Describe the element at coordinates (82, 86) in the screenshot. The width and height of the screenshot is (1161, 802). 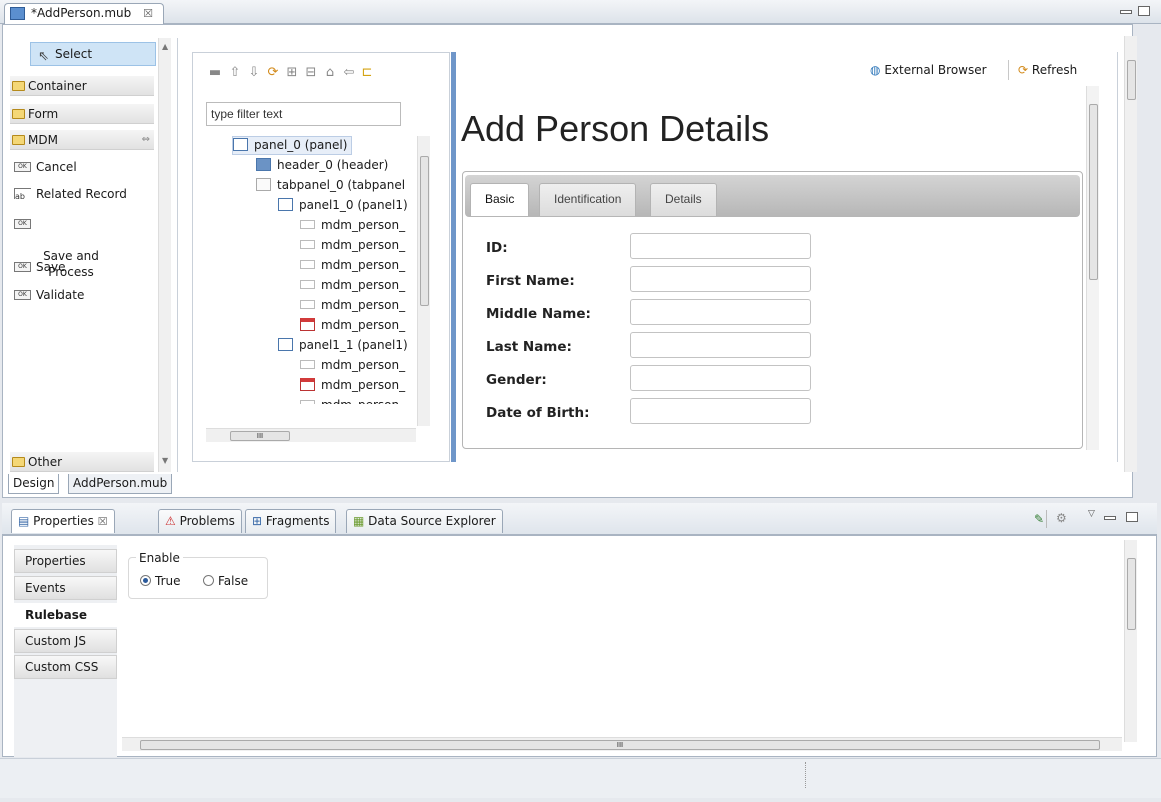
I see `palette-drawer-container: Container` at that location.